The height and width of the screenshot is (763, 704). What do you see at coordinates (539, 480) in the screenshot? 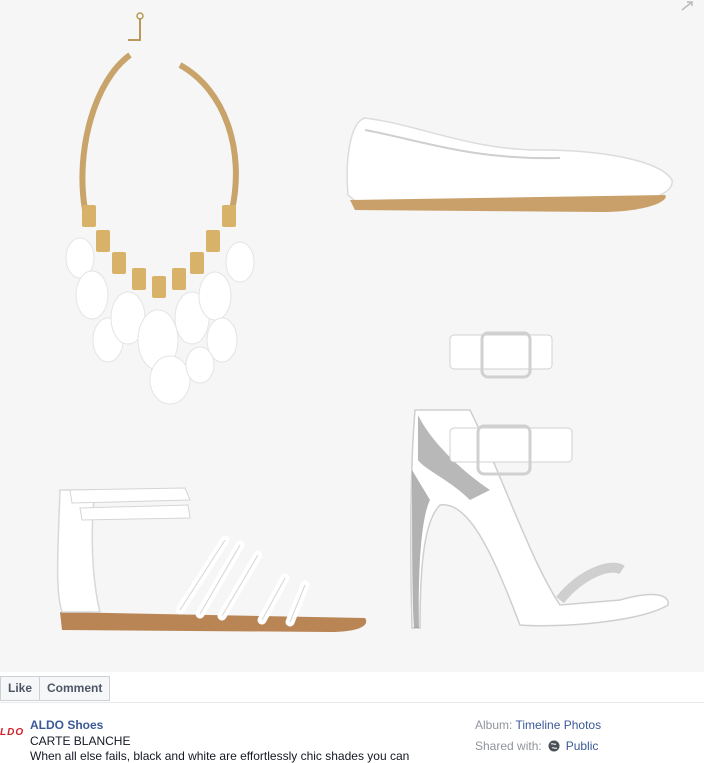
I see `high-heel-sandal-icon` at bounding box center [539, 480].